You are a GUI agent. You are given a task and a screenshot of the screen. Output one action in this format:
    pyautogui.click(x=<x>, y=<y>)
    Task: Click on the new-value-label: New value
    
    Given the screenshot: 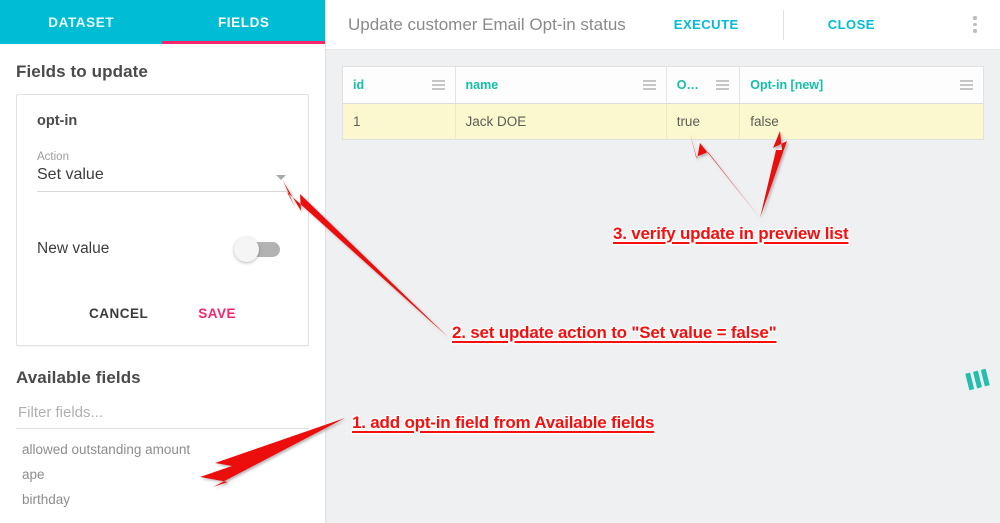 What is the action you would take?
    pyautogui.click(x=73, y=248)
    